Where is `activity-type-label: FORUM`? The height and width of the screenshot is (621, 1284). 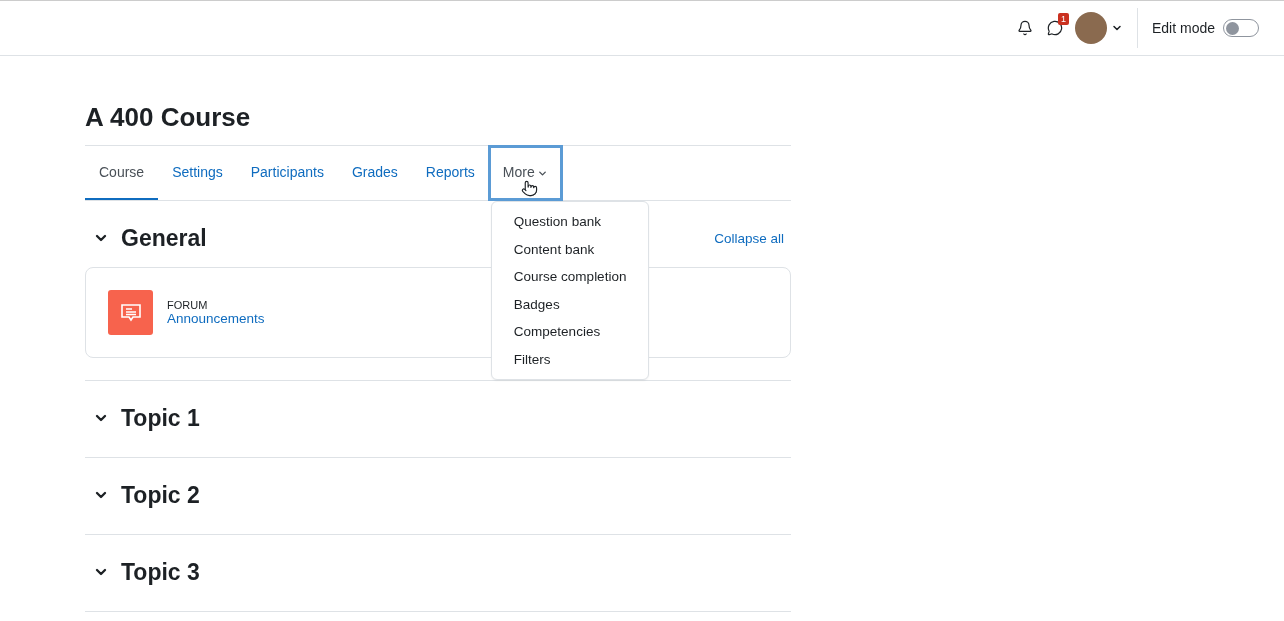 activity-type-label: FORUM is located at coordinates (188, 305).